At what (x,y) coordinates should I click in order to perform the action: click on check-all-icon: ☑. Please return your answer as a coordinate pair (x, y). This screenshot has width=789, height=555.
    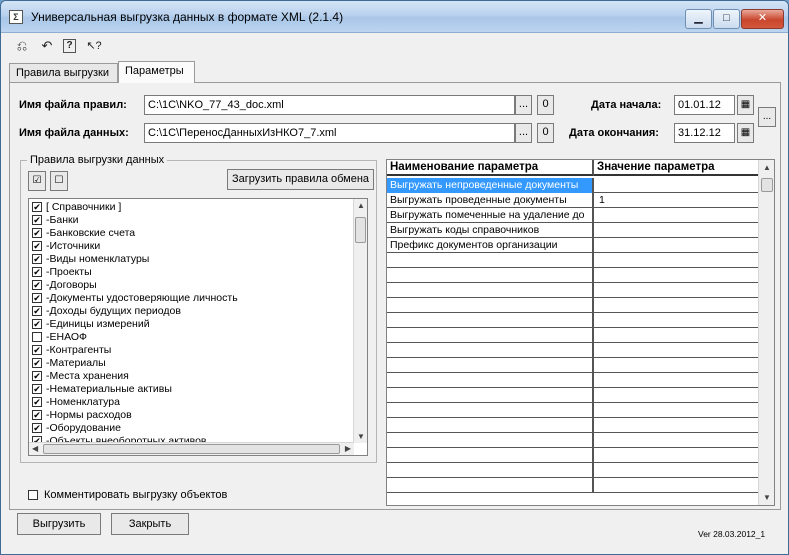
    Looking at the image, I should click on (37, 181).